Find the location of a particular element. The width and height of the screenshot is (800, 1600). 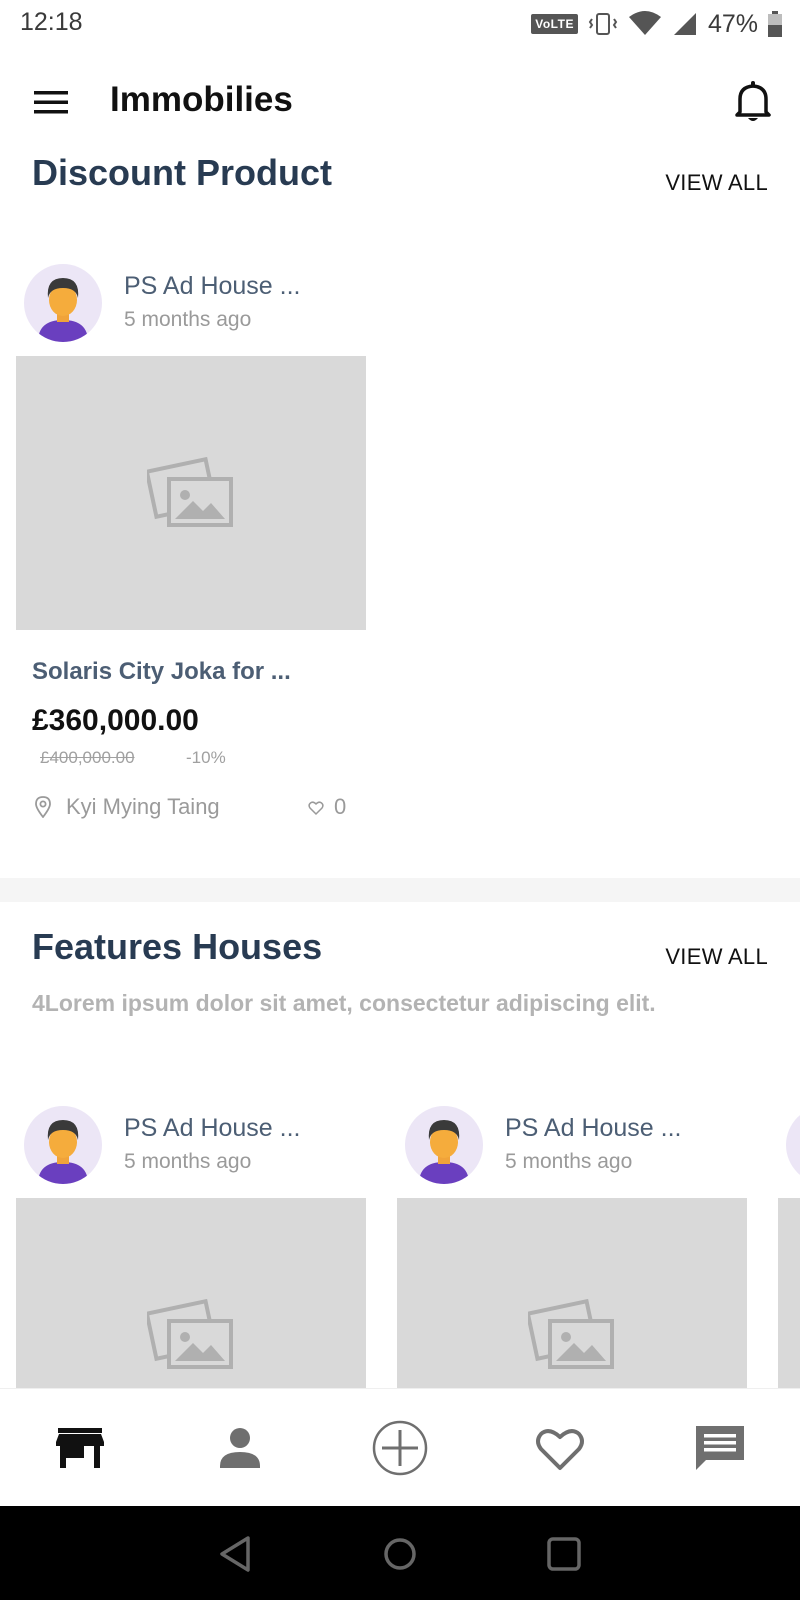

nav-add-listing is located at coordinates (400, 1448).